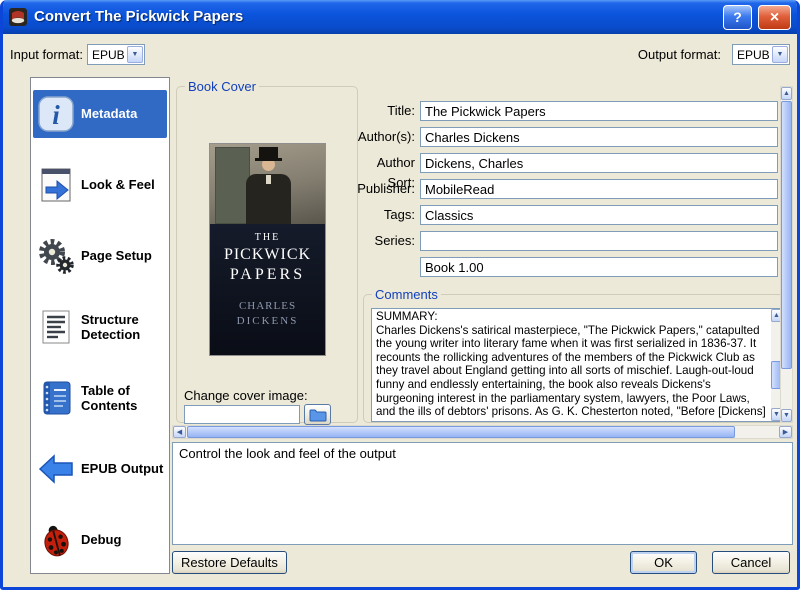 The image size is (800, 590). What do you see at coordinates (232, 185) in the screenshot?
I see `cover-door-shape` at bounding box center [232, 185].